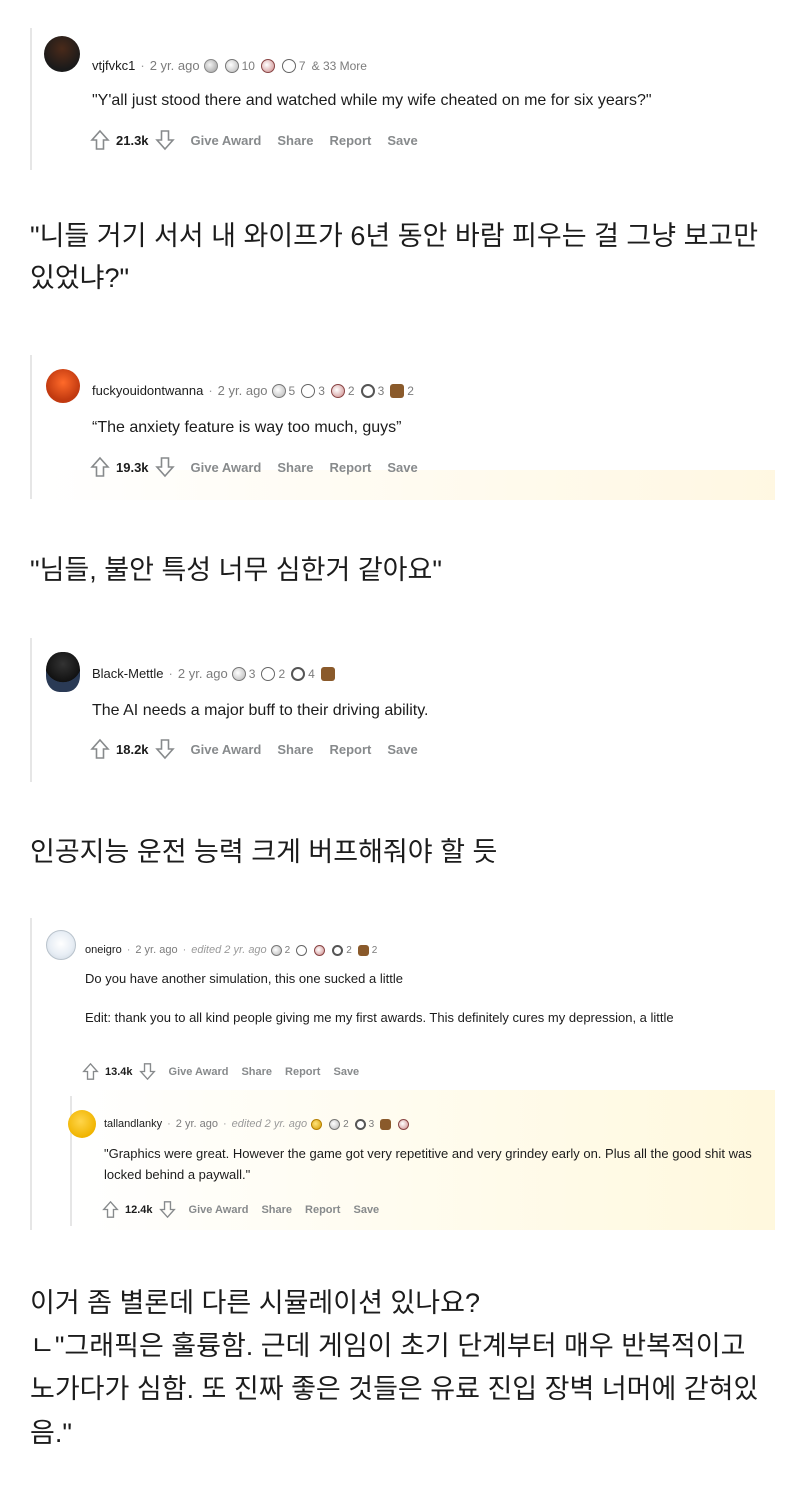 This screenshot has width=800, height=1502. What do you see at coordinates (210, 65) in the screenshot?
I see `silver-award-icon` at bounding box center [210, 65].